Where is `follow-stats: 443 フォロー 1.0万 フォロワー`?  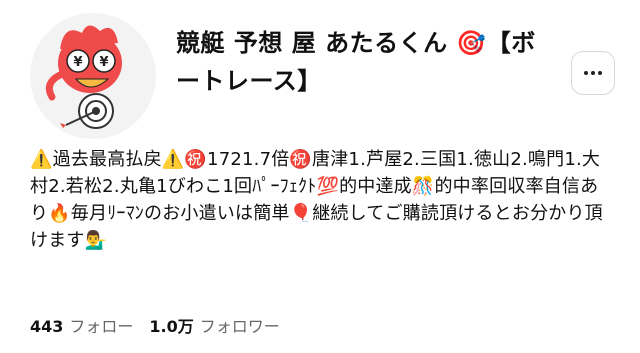
follow-stats: 443 フォロー 1.0万 フォロワー is located at coordinates (155, 327).